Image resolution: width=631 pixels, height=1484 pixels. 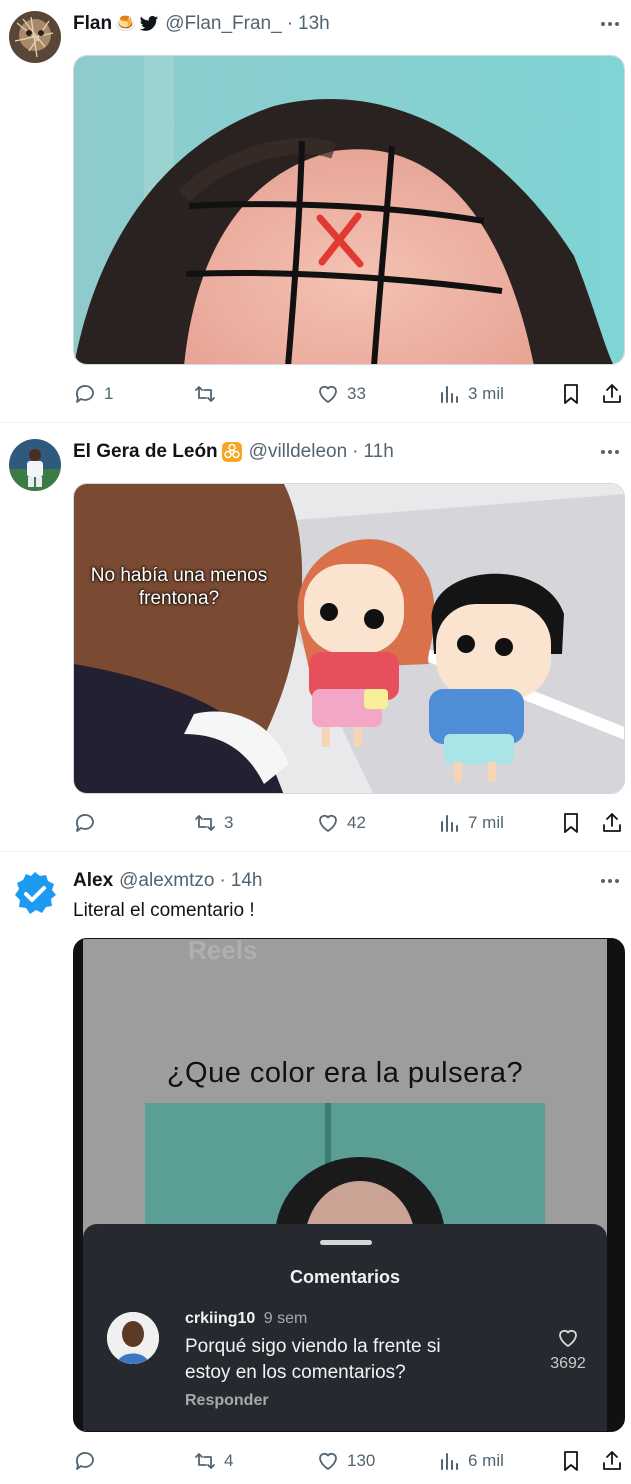 I want to click on action-bar: 4 130 6 mil, so click(x=349, y=1461).